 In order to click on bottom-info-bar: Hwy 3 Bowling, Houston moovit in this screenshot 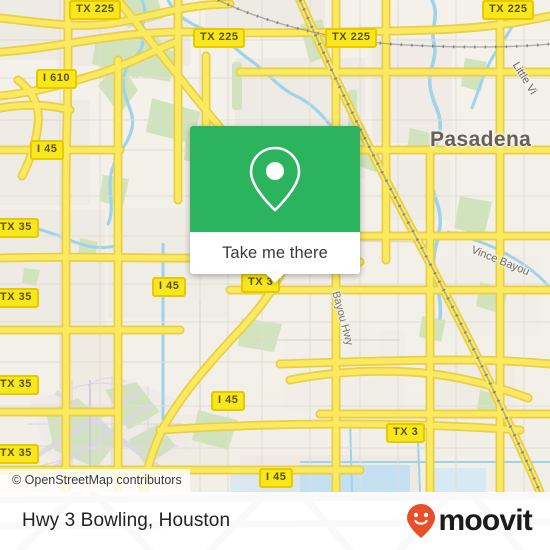, I will do `click(275, 521)`.